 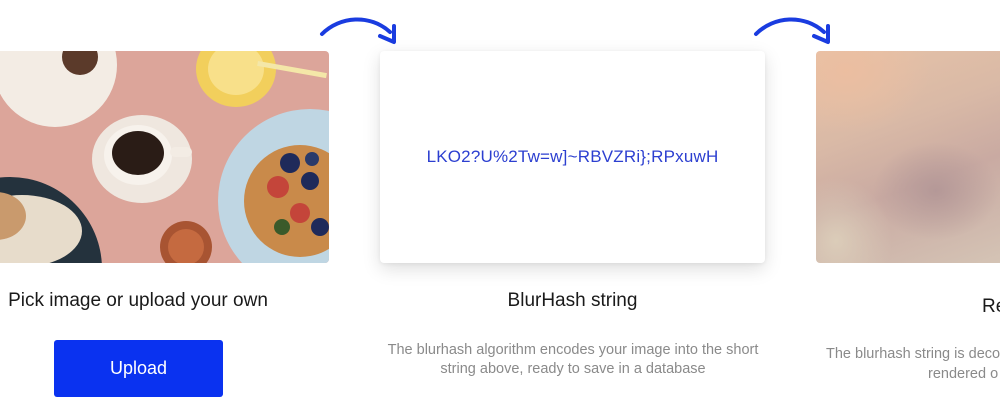 I want to click on result-description-line2: rendered o, so click(x=963, y=374).